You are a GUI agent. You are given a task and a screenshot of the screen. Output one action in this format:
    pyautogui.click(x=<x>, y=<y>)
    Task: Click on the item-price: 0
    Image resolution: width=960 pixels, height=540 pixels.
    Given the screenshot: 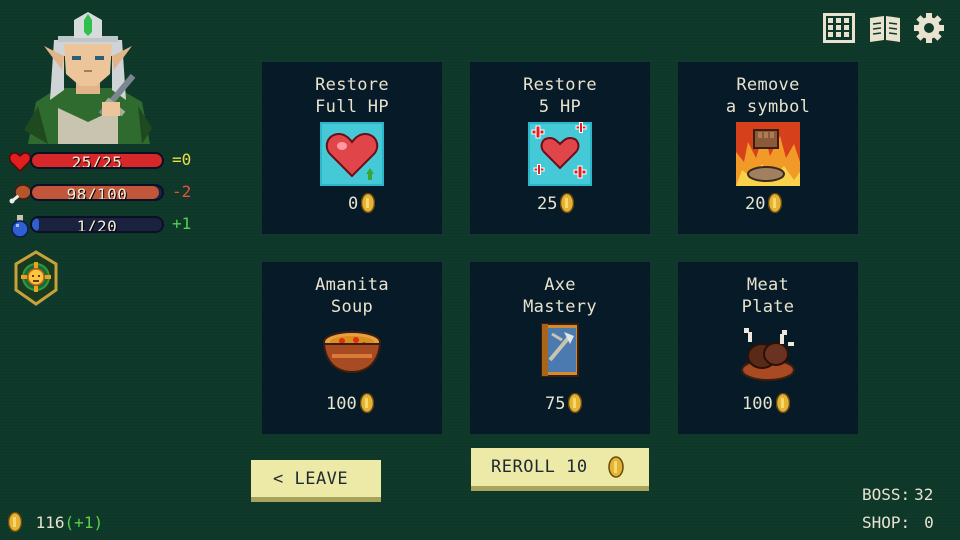 What is the action you would take?
    pyautogui.click(x=362, y=203)
    